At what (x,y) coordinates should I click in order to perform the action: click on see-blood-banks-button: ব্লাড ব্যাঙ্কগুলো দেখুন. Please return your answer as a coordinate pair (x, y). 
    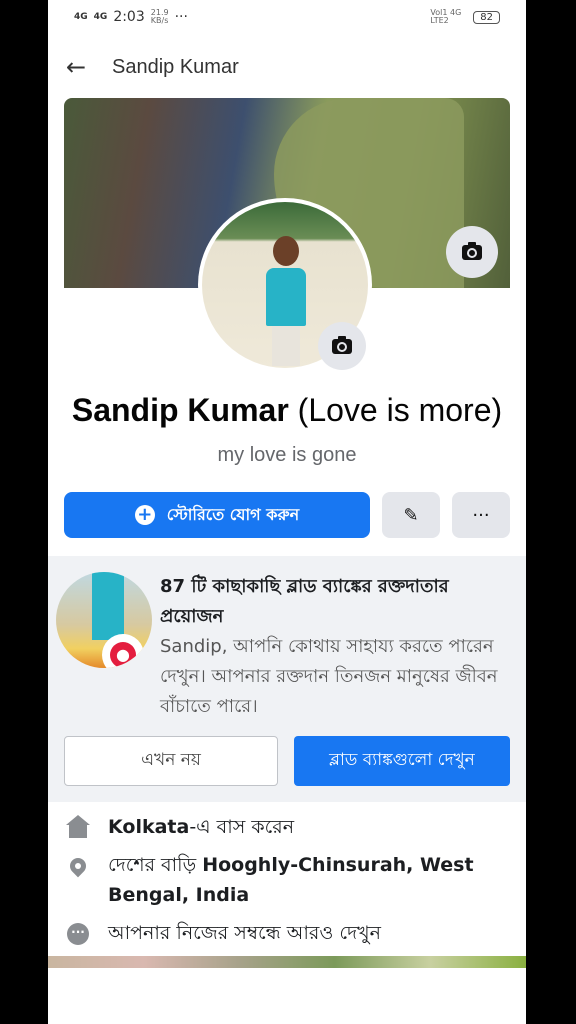
    Looking at the image, I should click on (402, 761).